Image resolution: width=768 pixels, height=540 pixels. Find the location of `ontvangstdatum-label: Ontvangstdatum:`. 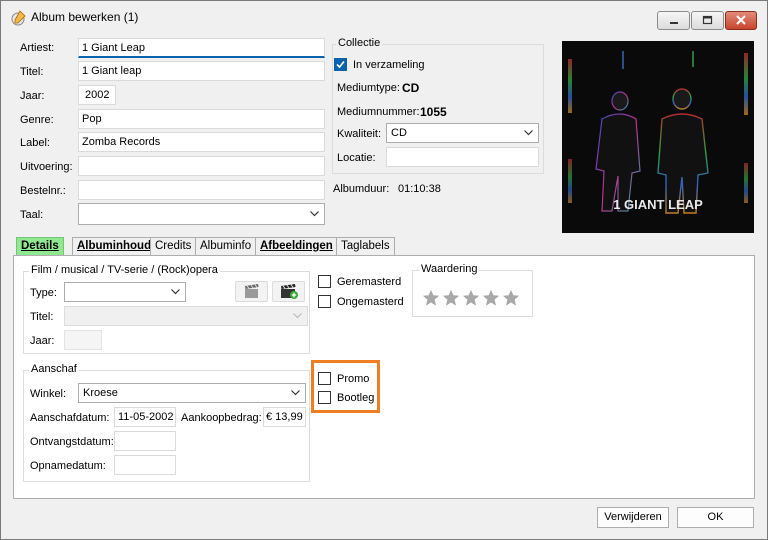

ontvangstdatum-label: Ontvangstdatum: is located at coordinates (72, 442).